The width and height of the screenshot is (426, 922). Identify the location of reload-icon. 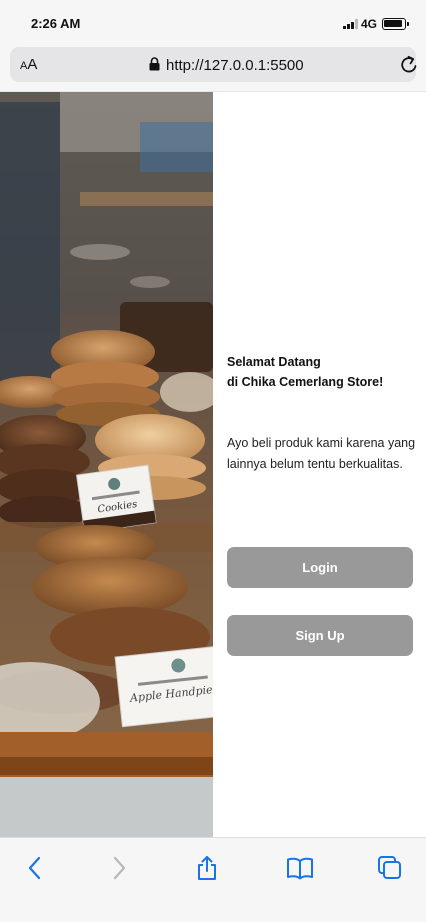
(409, 65).